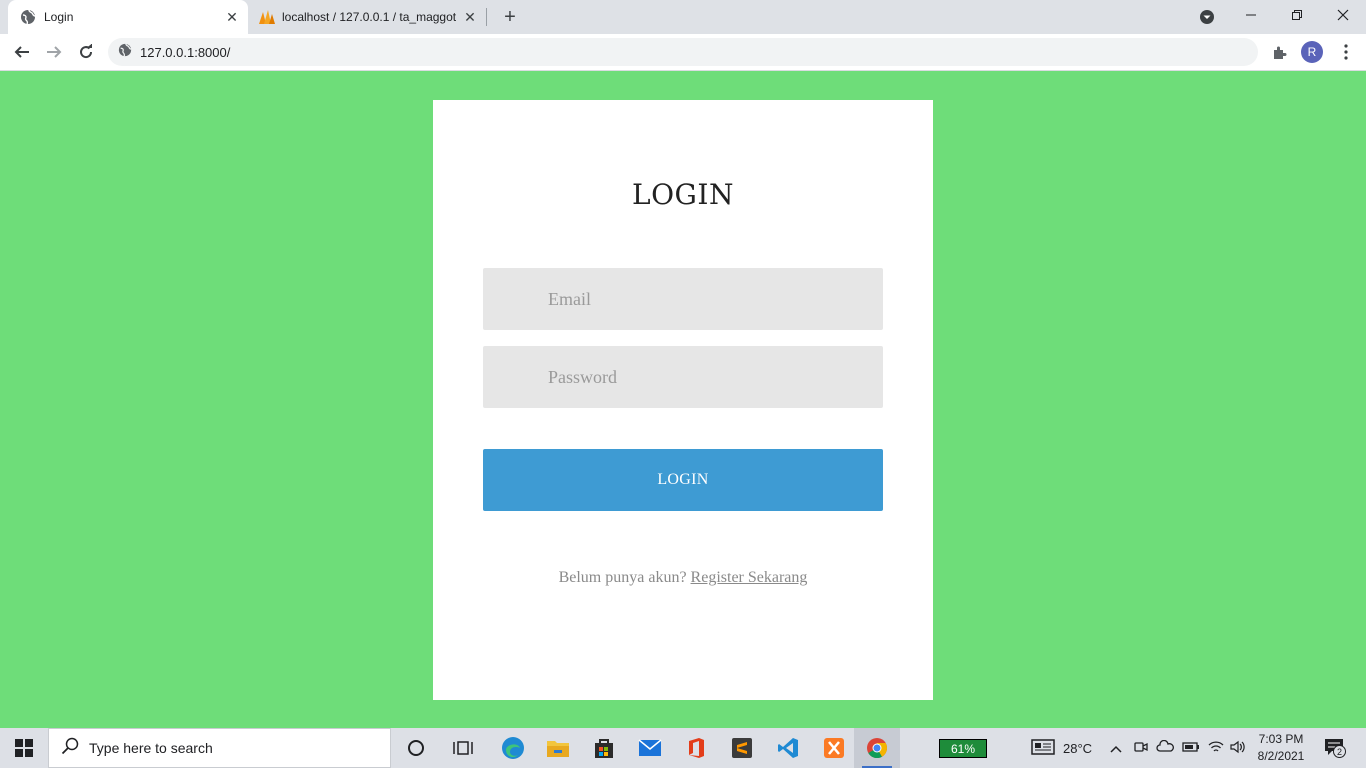  Describe the element at coordinates (683, 194) in the screenshot. I see `page-title: LOGIN` at that location.